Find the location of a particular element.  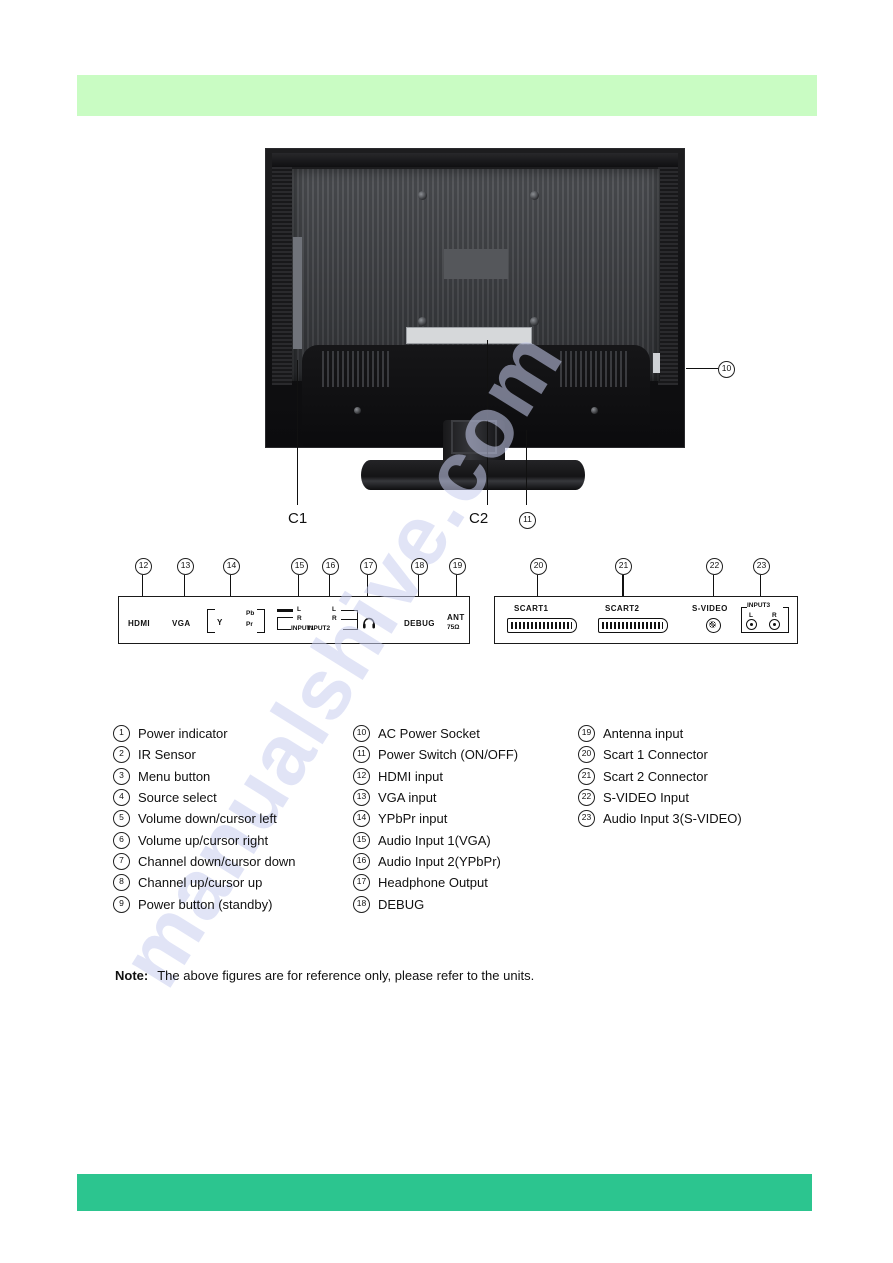

scart2-pins is located at coordinates (632, 625).